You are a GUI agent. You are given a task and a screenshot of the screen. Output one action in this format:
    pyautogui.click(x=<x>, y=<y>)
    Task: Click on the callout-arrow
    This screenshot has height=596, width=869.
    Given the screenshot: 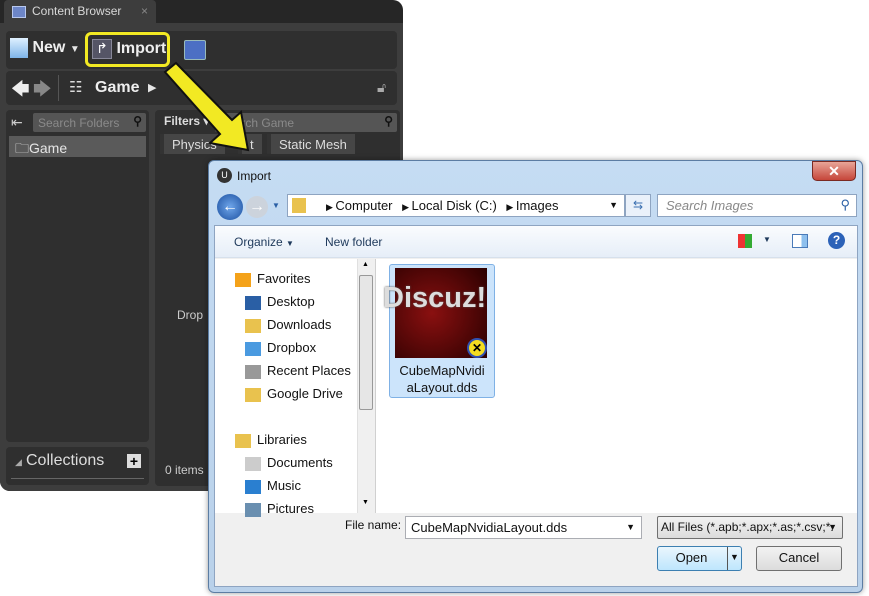 What is the action you would take?
    pyautogui.click(x=206, y=106)
    